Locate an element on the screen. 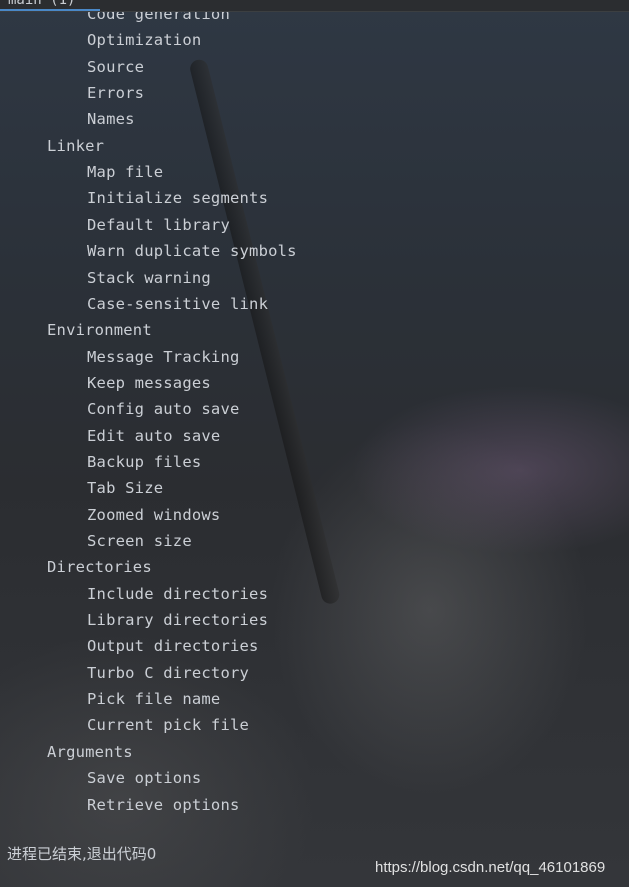  console-option-line: Zoomed windows is located at coordinates (154, 514).